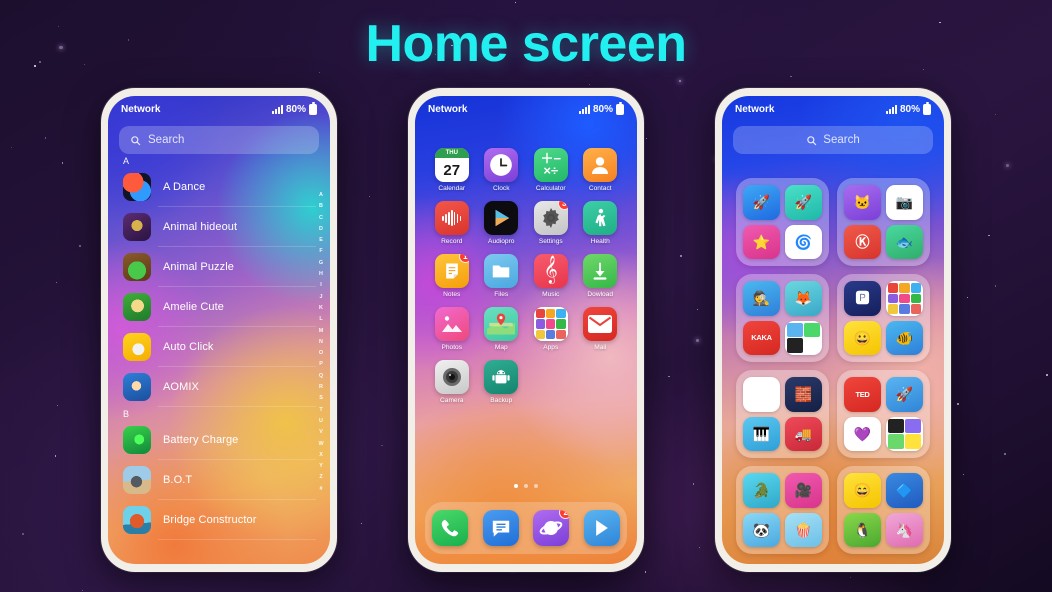  I want to click on piano-kids-icon: 🎹, so click(761, 433).